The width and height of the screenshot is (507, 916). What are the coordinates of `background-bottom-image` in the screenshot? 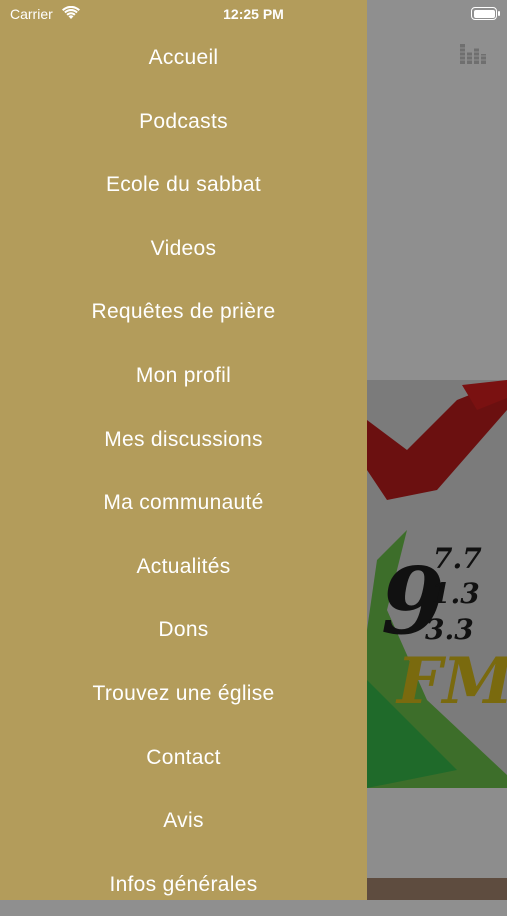 It's located at (437, 889).